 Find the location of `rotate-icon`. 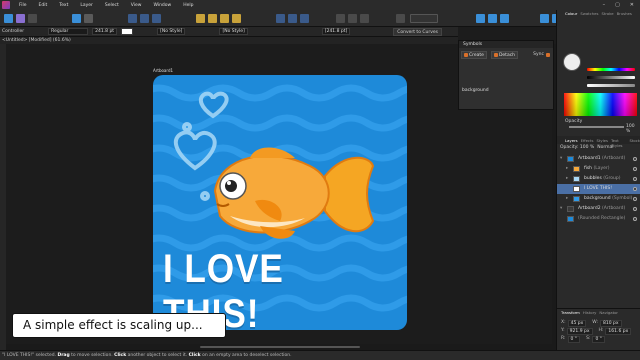

rotate-icon is located at coordinates (304, 18).